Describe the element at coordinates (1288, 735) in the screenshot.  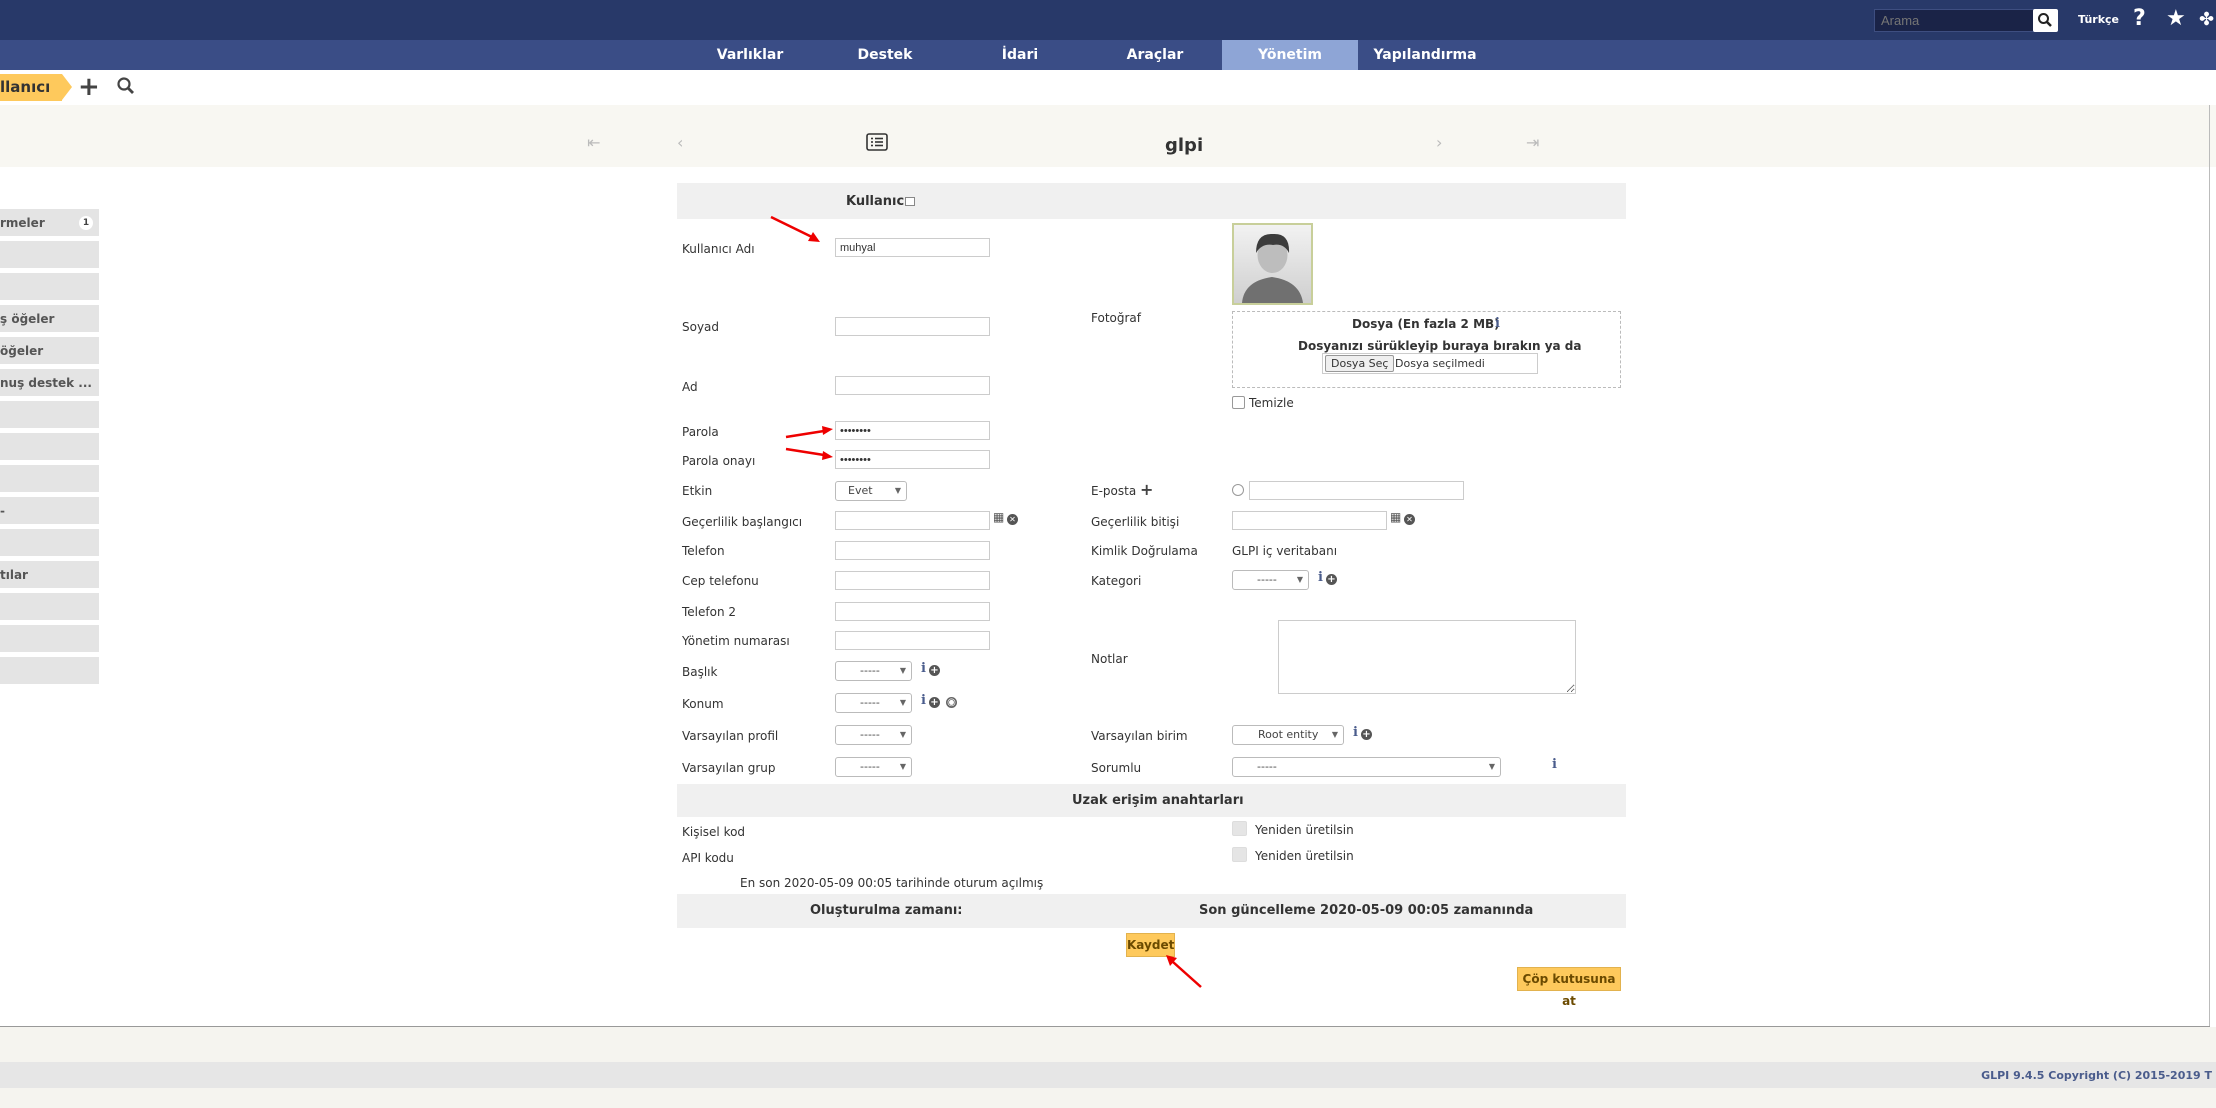
I see `default-entity-select: Root entity` at that location.